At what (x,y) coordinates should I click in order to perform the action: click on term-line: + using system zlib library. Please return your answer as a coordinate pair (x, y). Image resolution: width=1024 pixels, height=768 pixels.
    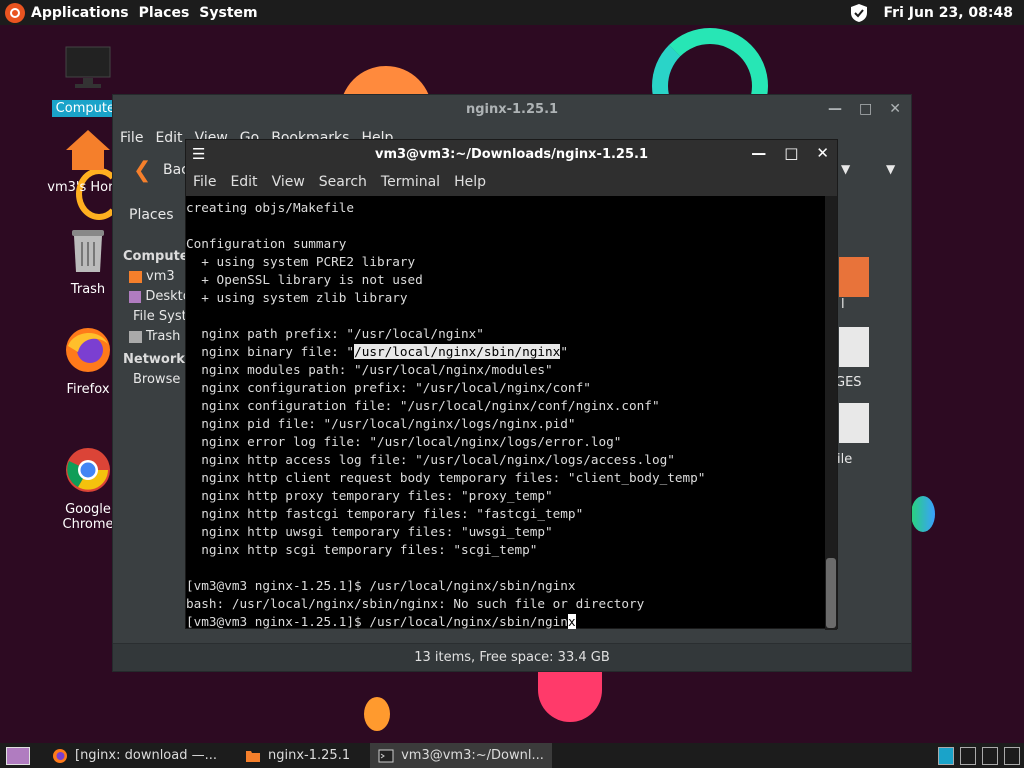
    Looking at the image, I should click on (297, 297).